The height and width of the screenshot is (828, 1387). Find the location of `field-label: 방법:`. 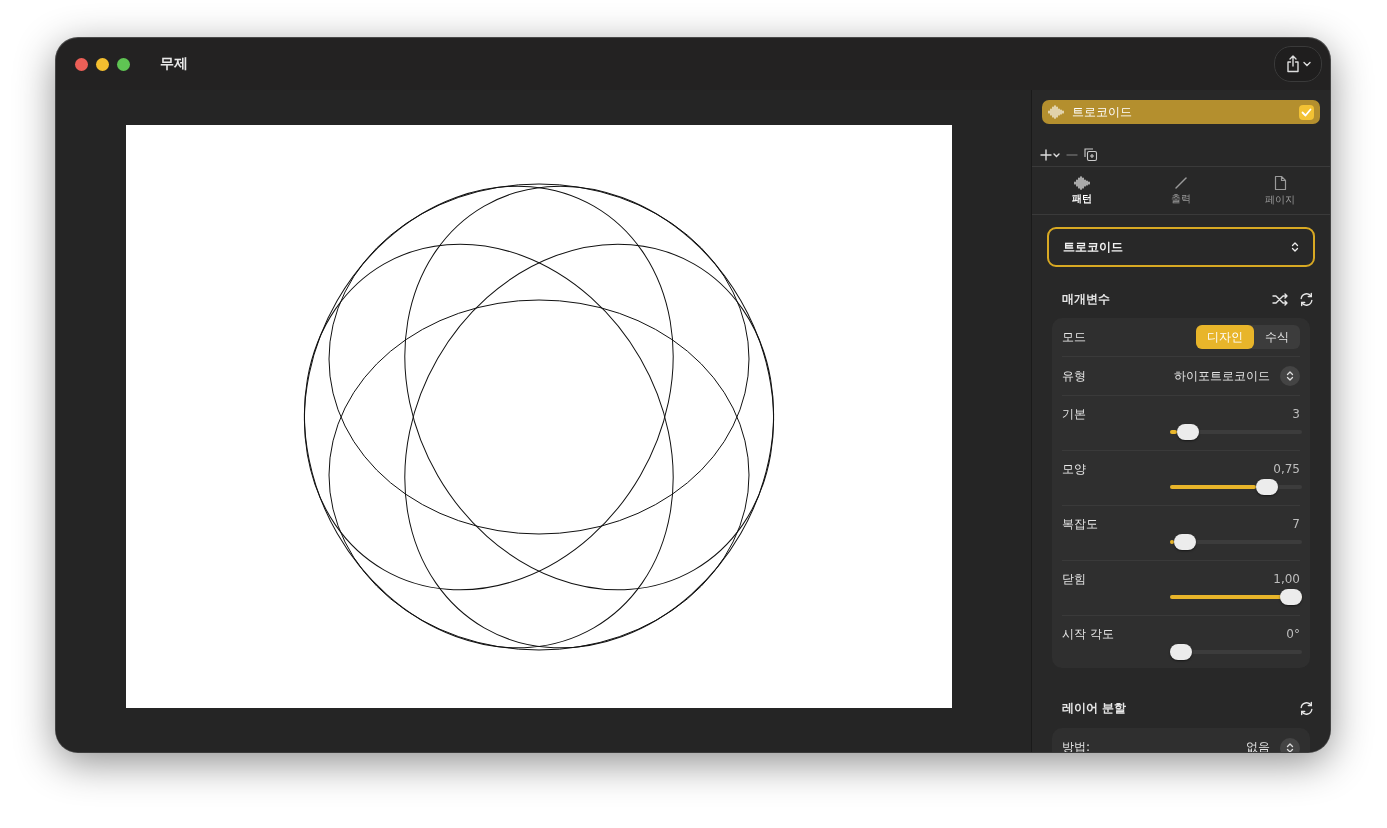

field-label: 방법: is located at coordinates (1076, 745).